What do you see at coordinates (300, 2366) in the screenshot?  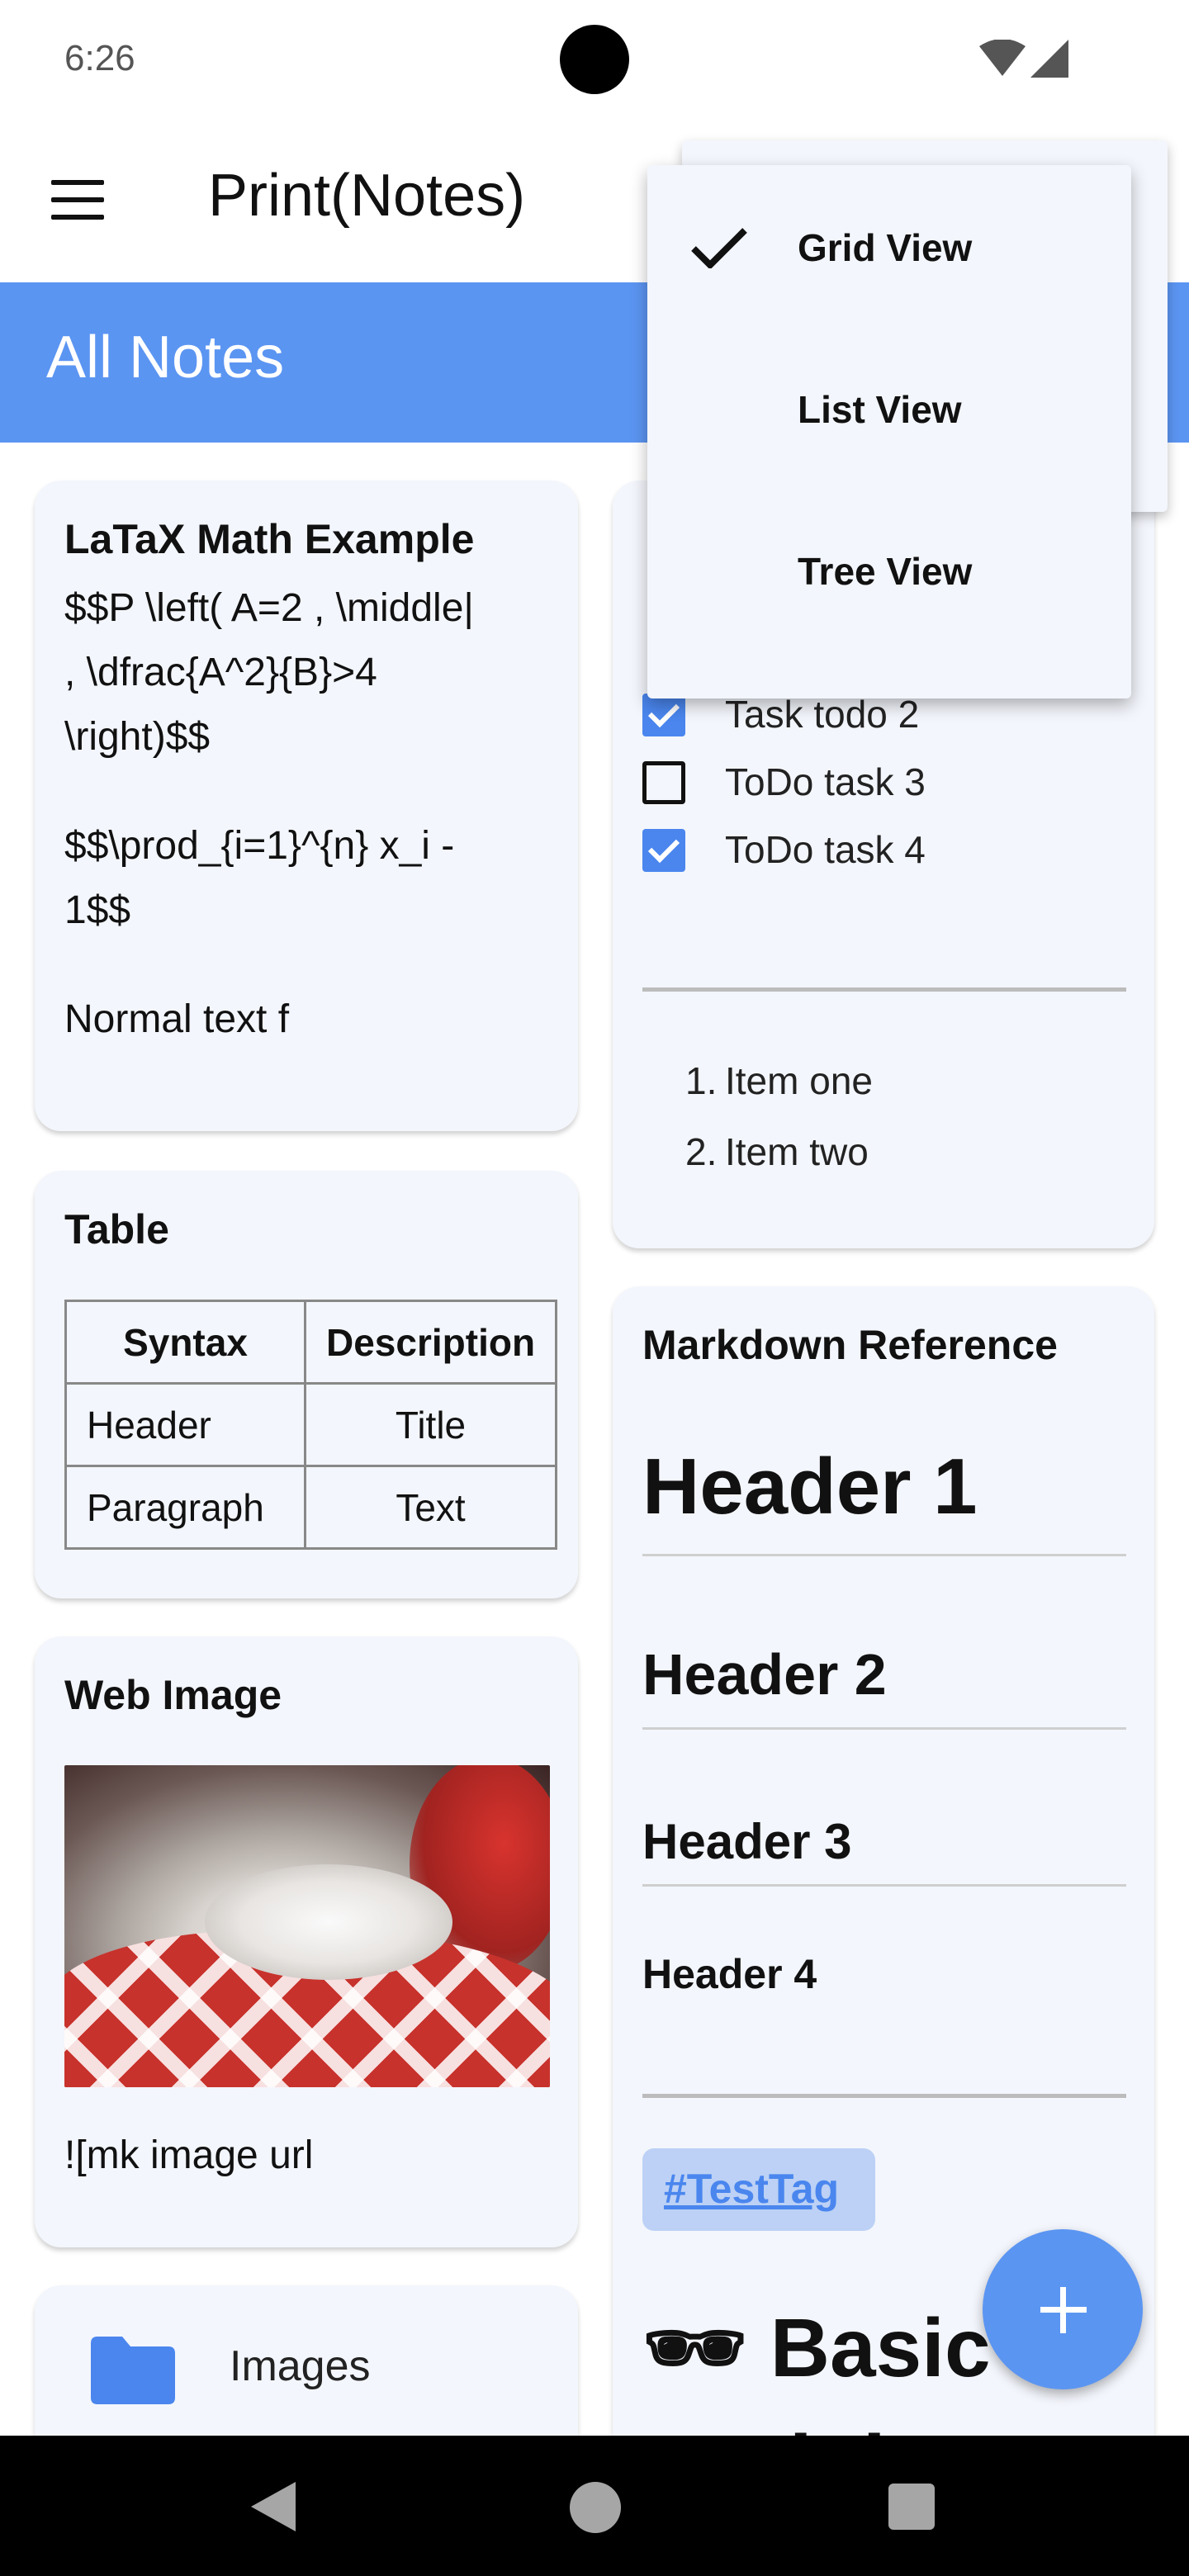 I see `folder-label: Images` at bounding box center [300, 2366].